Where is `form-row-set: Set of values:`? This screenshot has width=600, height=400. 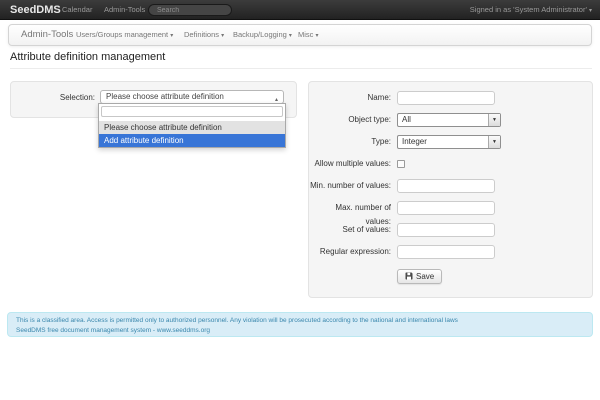
form-row-set: Set of values: is located at coordinates (450, 230).